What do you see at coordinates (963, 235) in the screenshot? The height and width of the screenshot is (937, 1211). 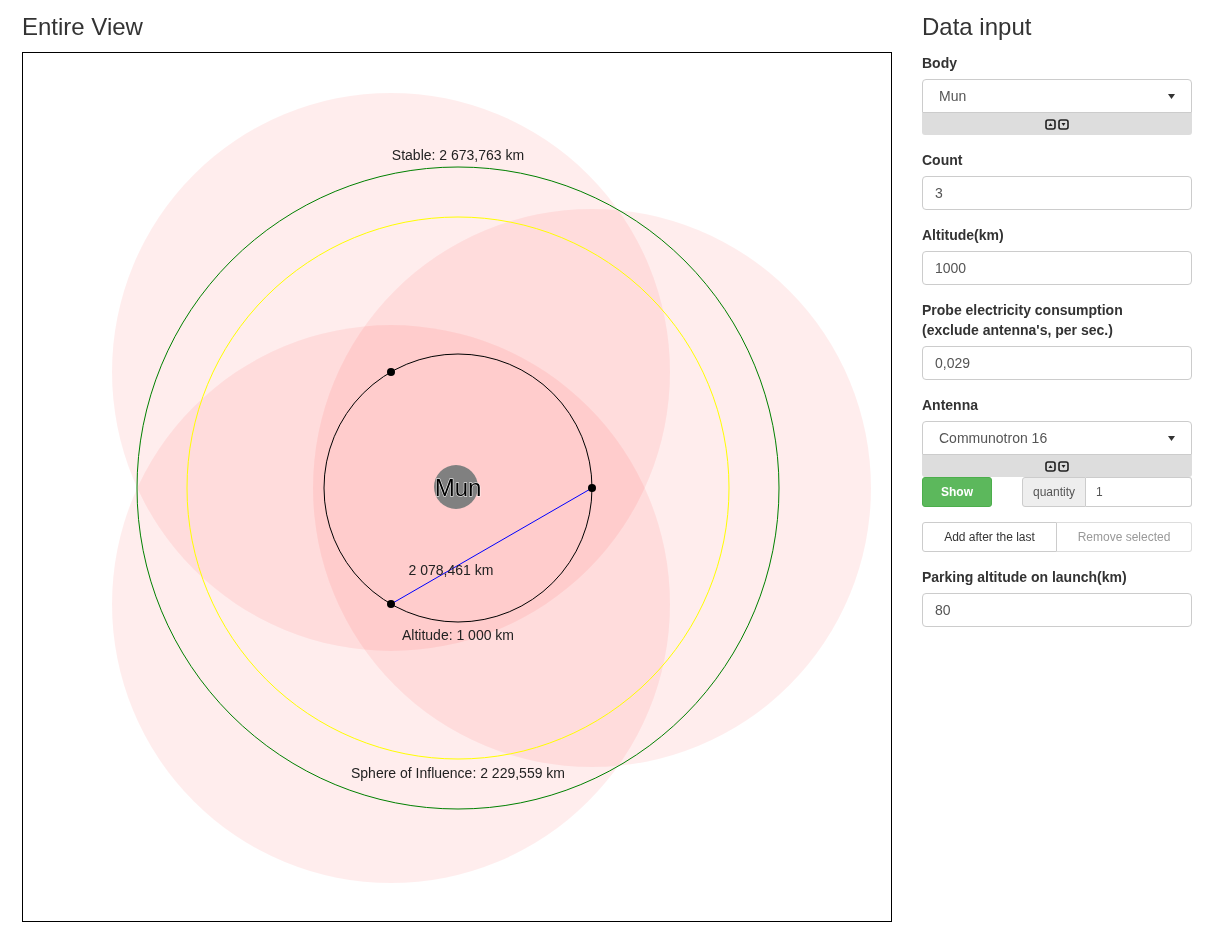 I see `field-label: Altitude(km)` at bounding box center [963, 235].